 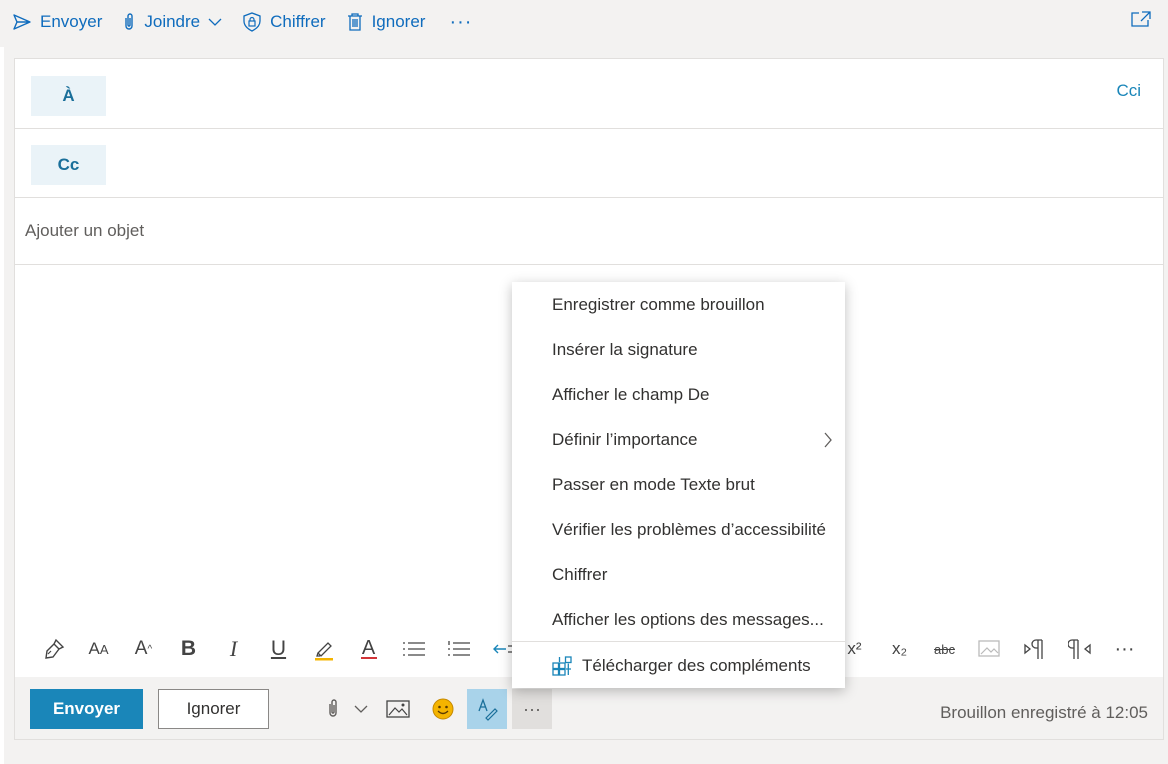 What do you see at coordinates (689, 530) in the screenshot?
I see `menu-item-check-accessibility: Vérifier les problèmes d’accessibilité` at bounding box center [689, 530].